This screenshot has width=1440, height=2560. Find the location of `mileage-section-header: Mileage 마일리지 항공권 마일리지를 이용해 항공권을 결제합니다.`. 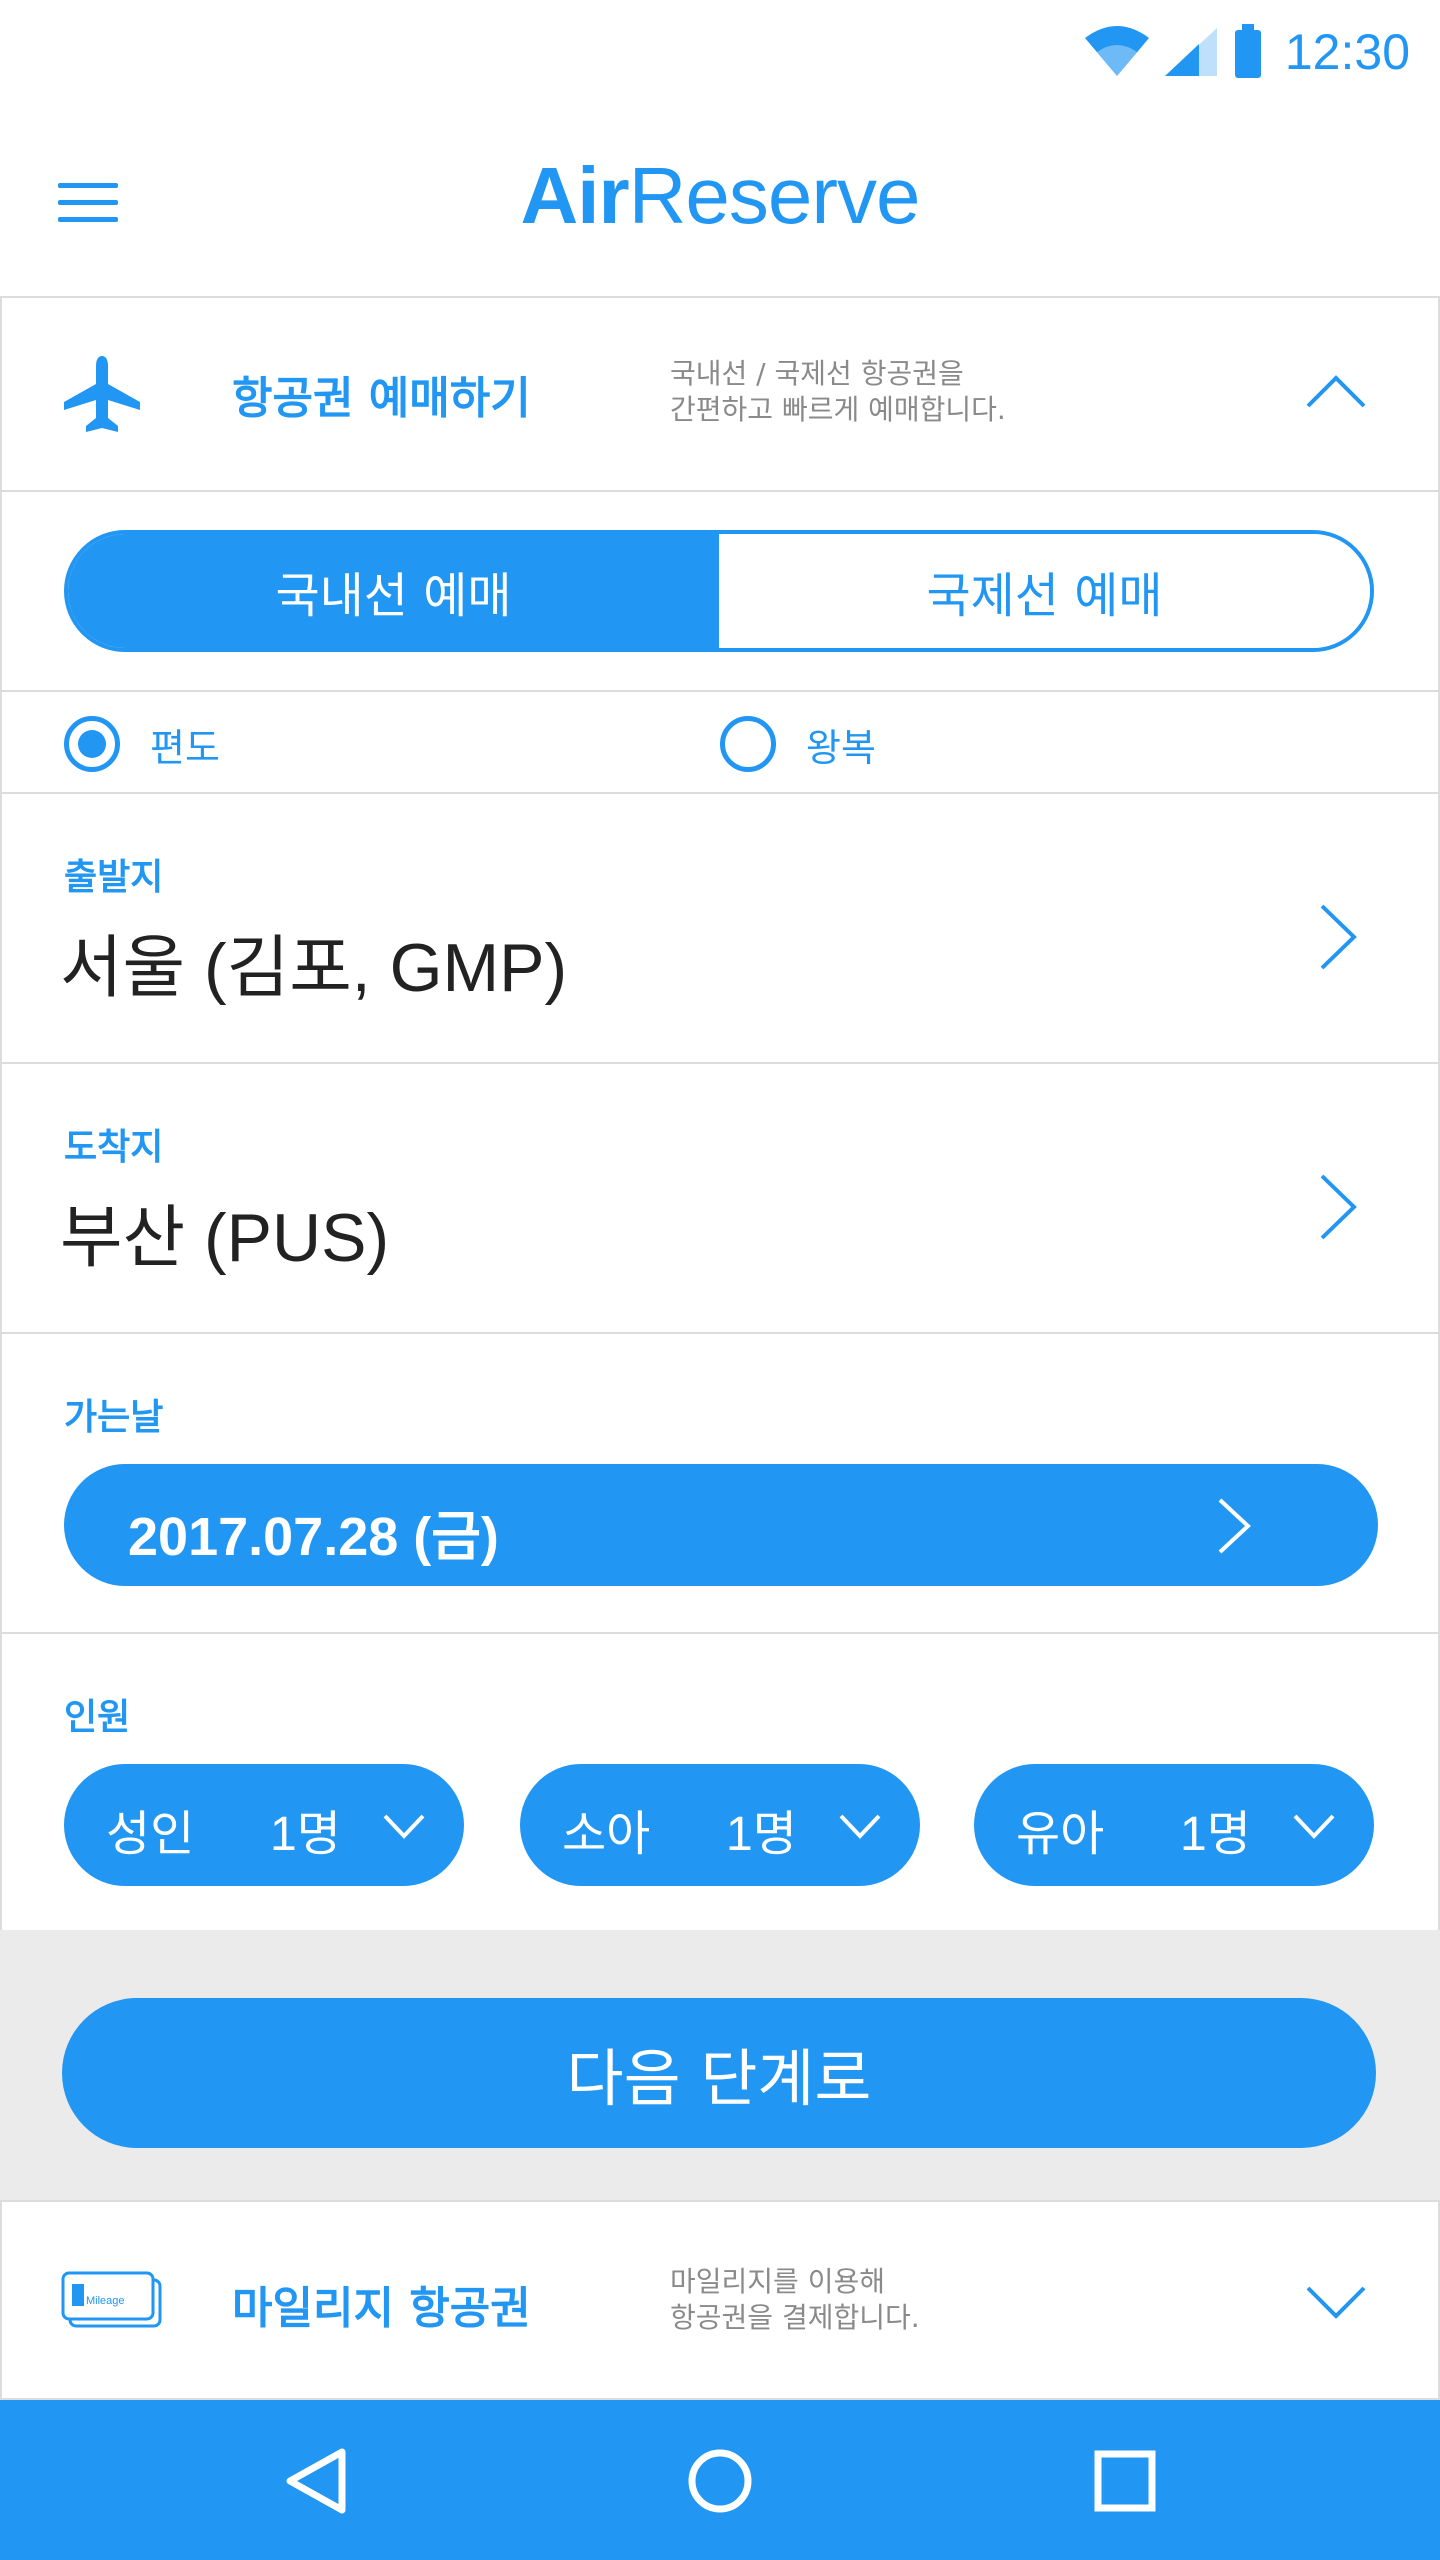

mileage-section-header: Mileage 마일리지 항공권 마일리지를 이용해 항공권을 결제합니다. is located at coordinates (720, 2300).